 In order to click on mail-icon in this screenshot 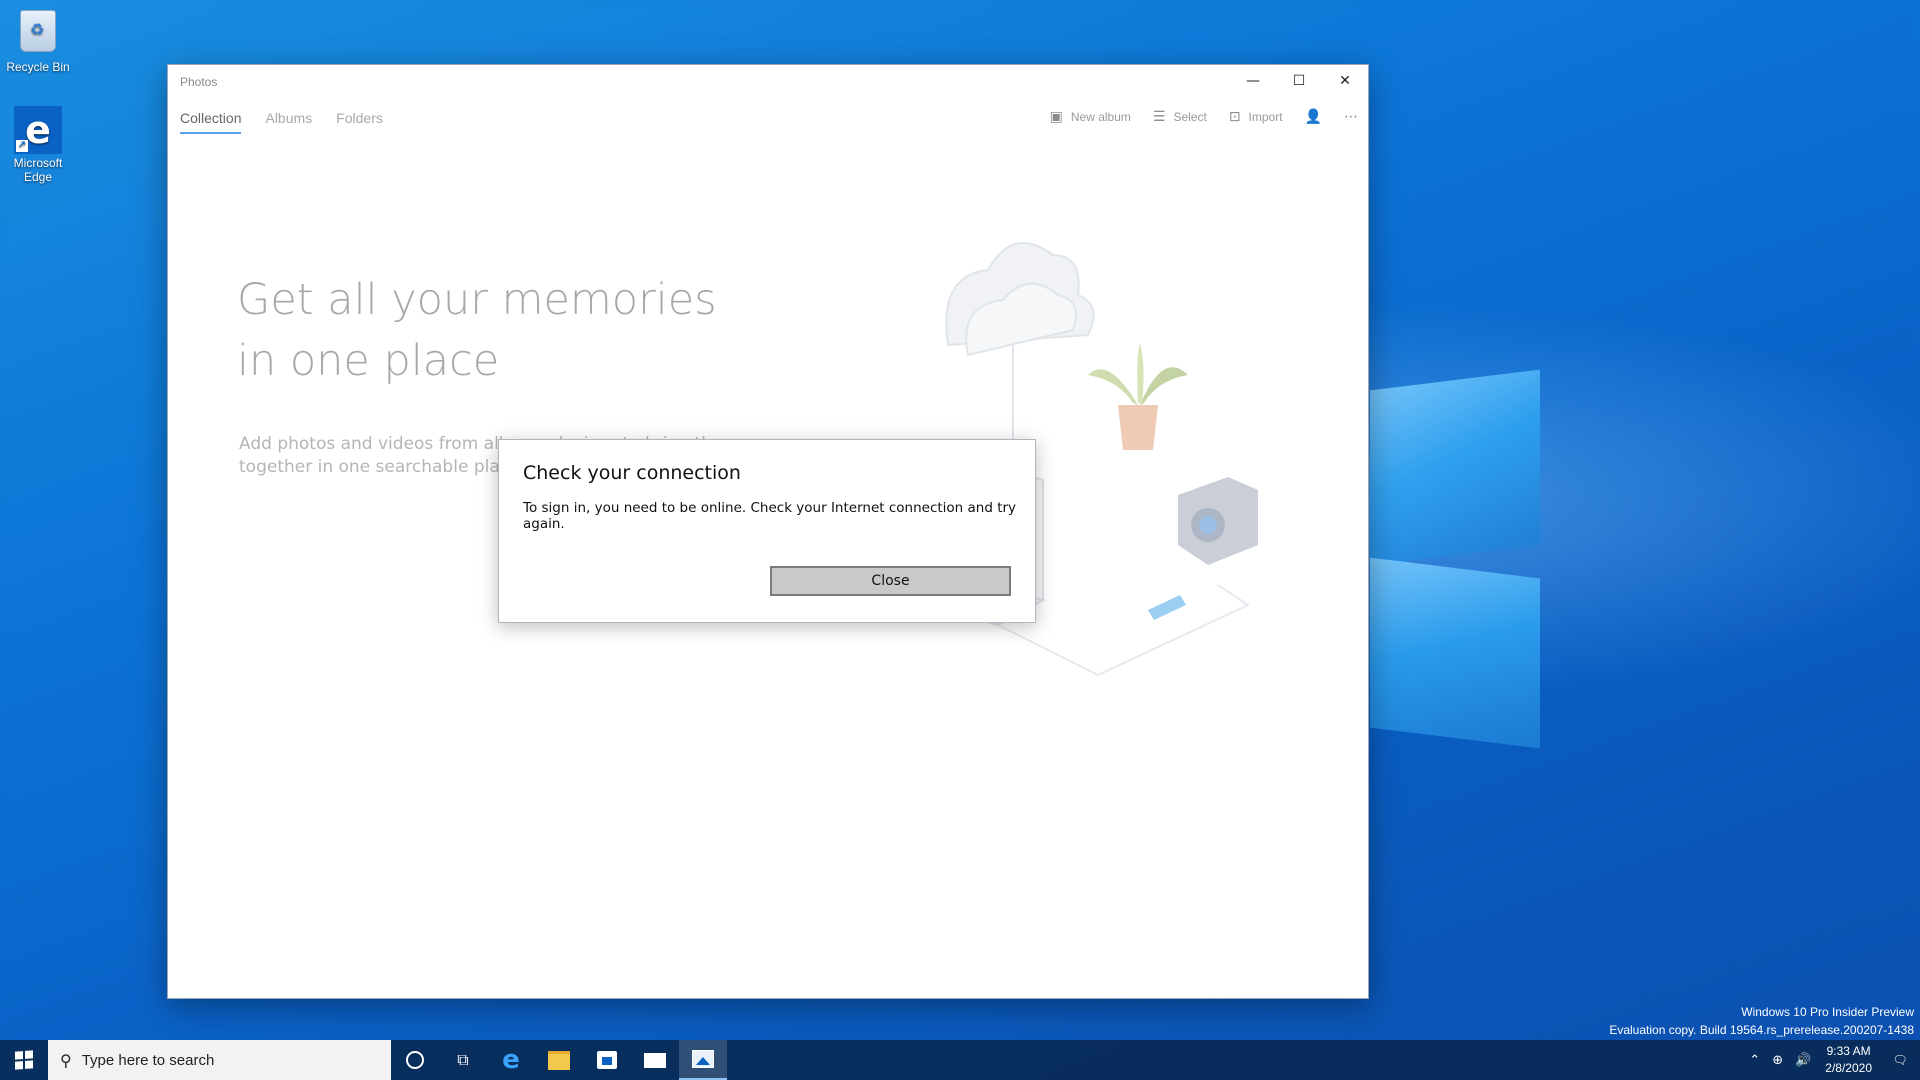, I will do `click(655, 1060)`.